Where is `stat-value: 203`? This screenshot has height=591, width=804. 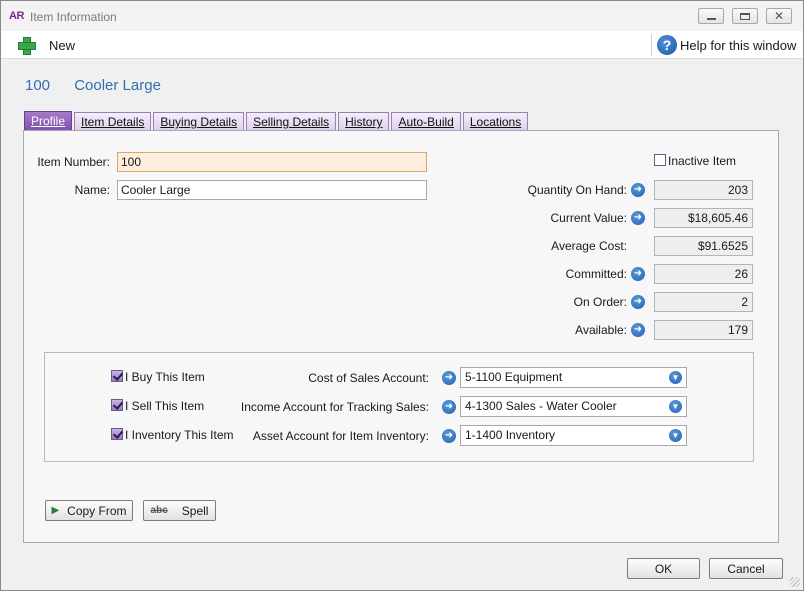
stat-value: 203 is located at coordinates (703, 190).